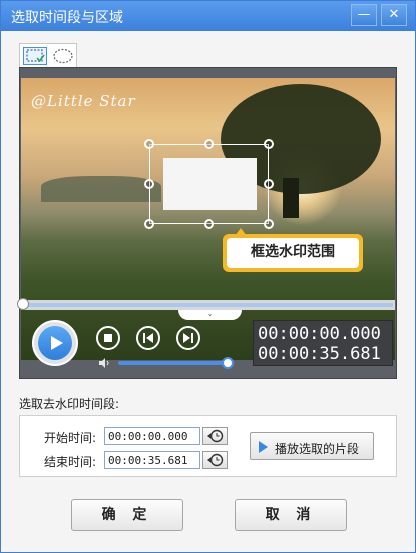  I want to click on current-time: 00:00:00.000, so click(319, 334).